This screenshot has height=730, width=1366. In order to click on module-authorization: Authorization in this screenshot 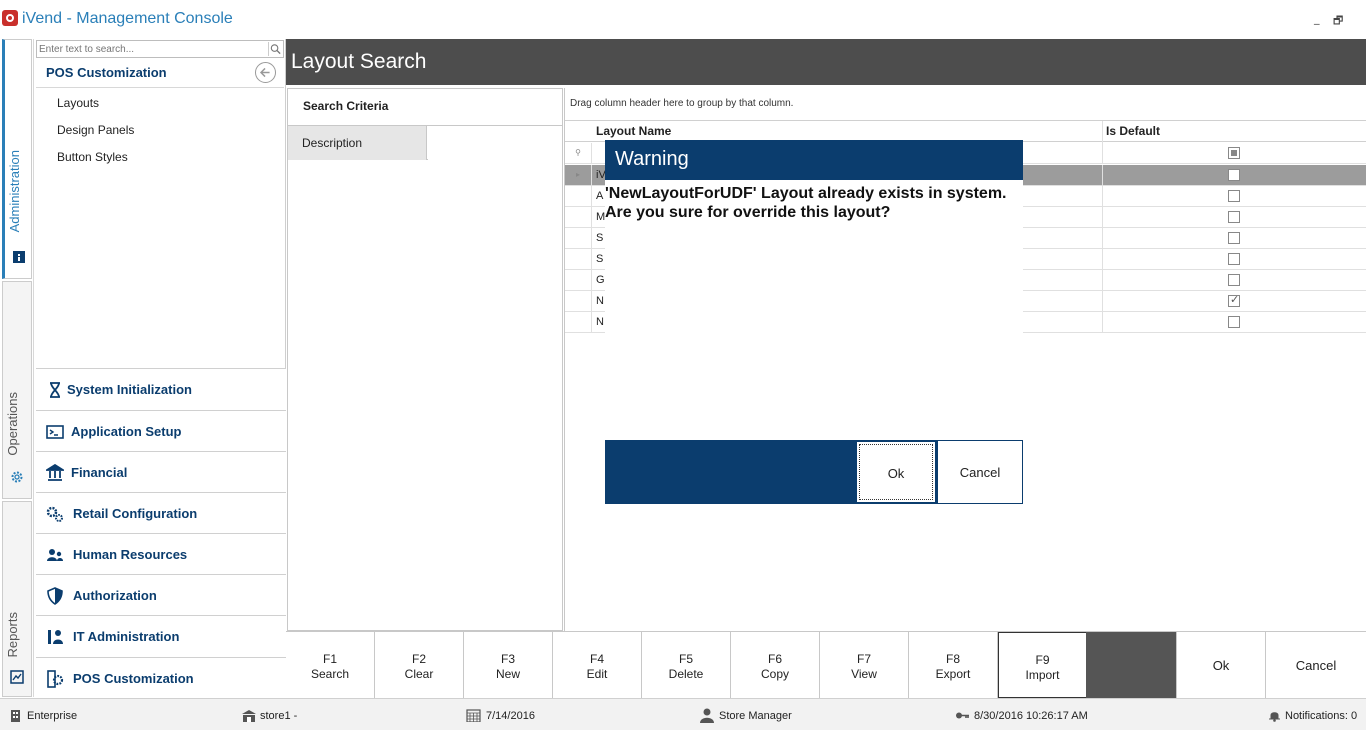, I will do `click(161, 595)`.